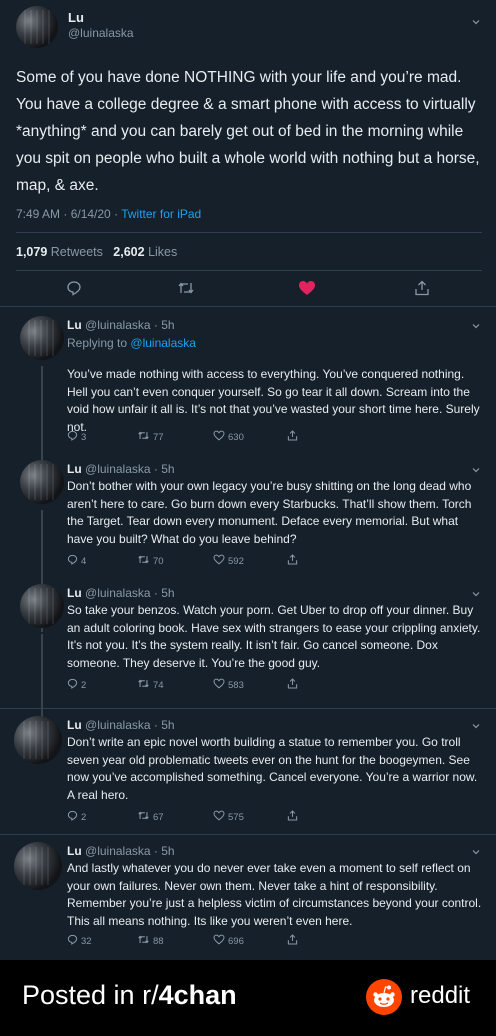  Describe the element at coordinates (198, 995) in the screenshot. I see `subreddit-name: 4chan` at that location.